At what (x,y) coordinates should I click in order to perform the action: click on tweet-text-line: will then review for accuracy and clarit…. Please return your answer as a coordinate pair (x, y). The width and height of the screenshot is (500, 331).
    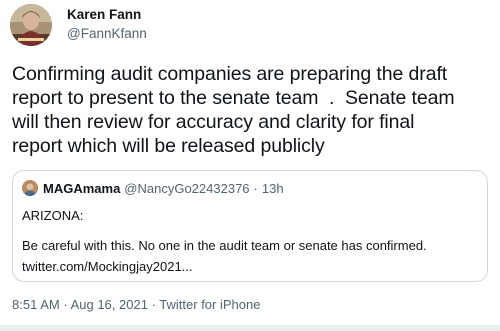
    Looking at the image, I should click on (213, 122).